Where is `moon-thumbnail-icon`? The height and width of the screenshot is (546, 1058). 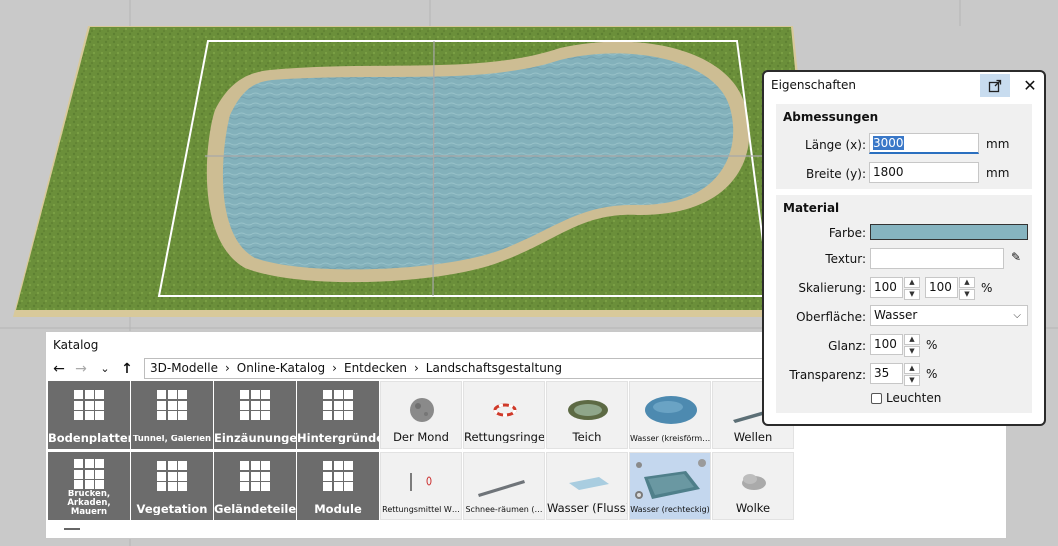
moon-thumbnail-icon is located at coordinates (422, 410).